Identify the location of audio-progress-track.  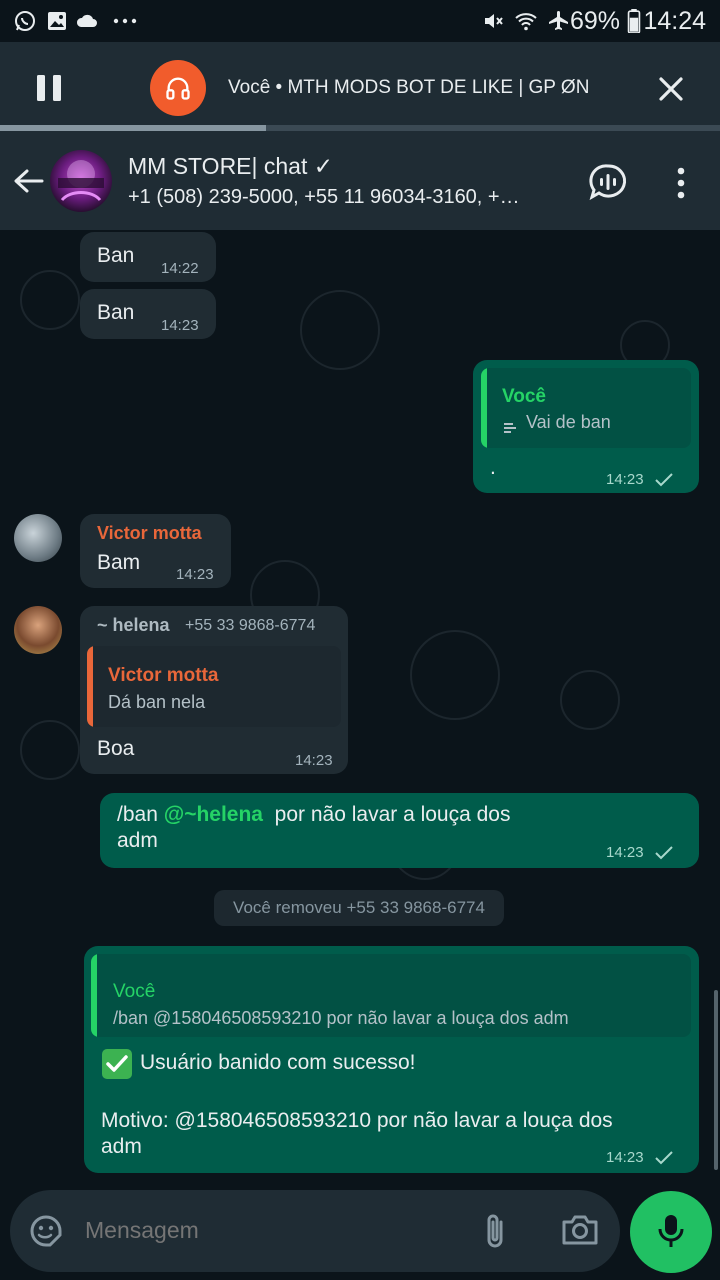
(360, 128).